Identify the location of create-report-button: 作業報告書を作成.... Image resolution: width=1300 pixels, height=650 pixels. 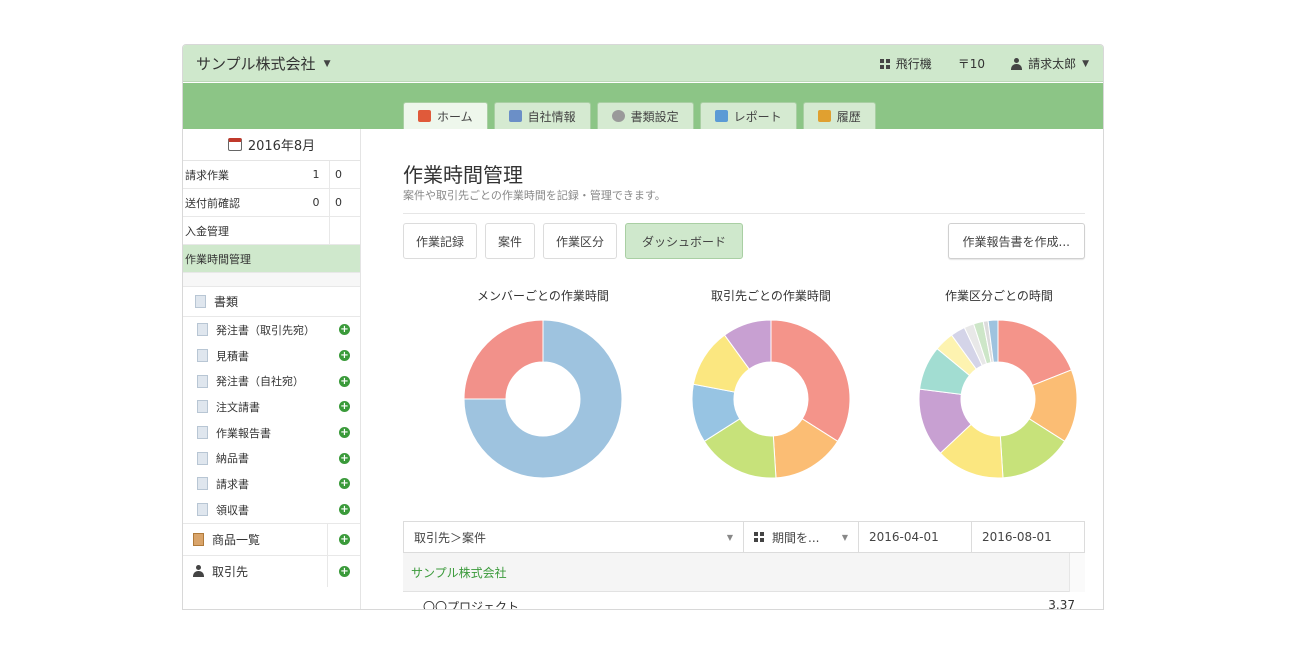
(1016, 241).